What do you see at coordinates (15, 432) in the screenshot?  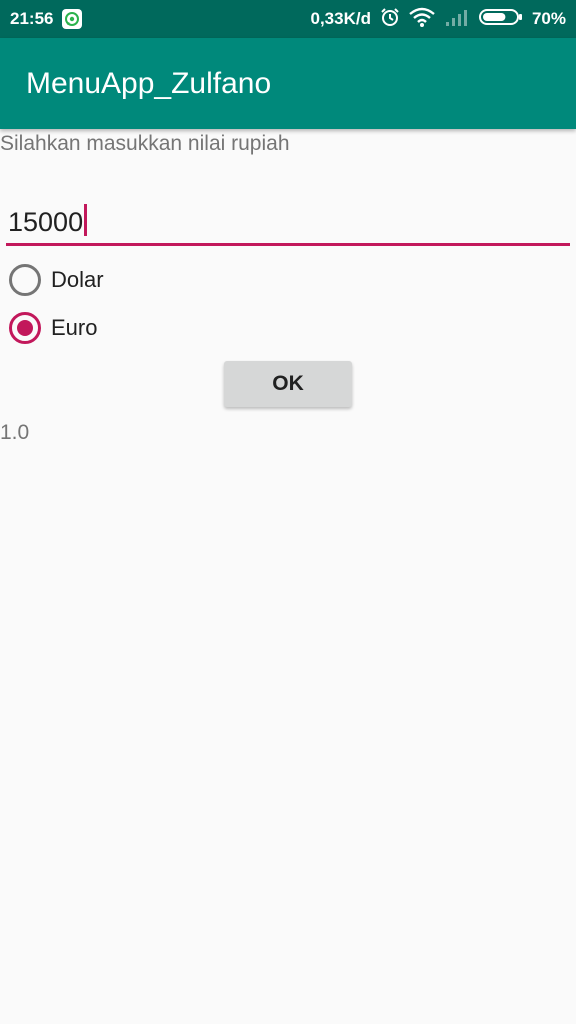 I see `conversion-result: 1.0` at bounding box center [15, 432].